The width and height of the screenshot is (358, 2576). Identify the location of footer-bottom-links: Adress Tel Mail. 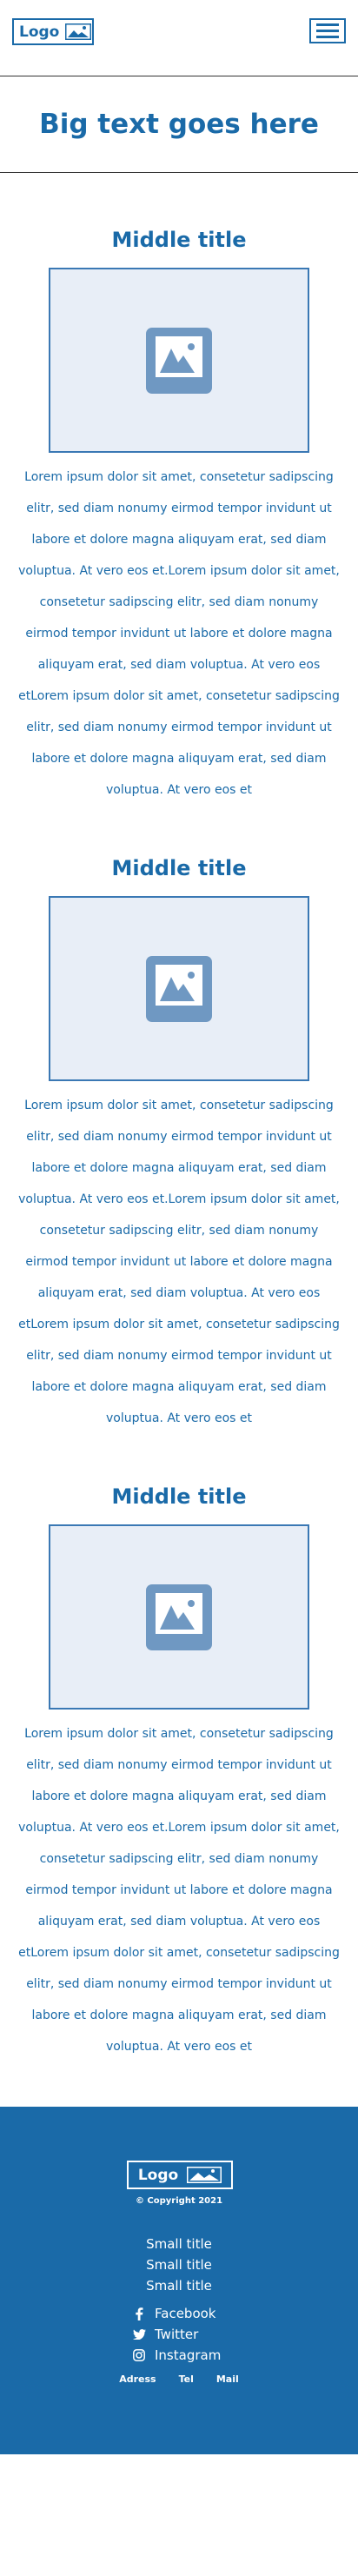
(179, 2379).